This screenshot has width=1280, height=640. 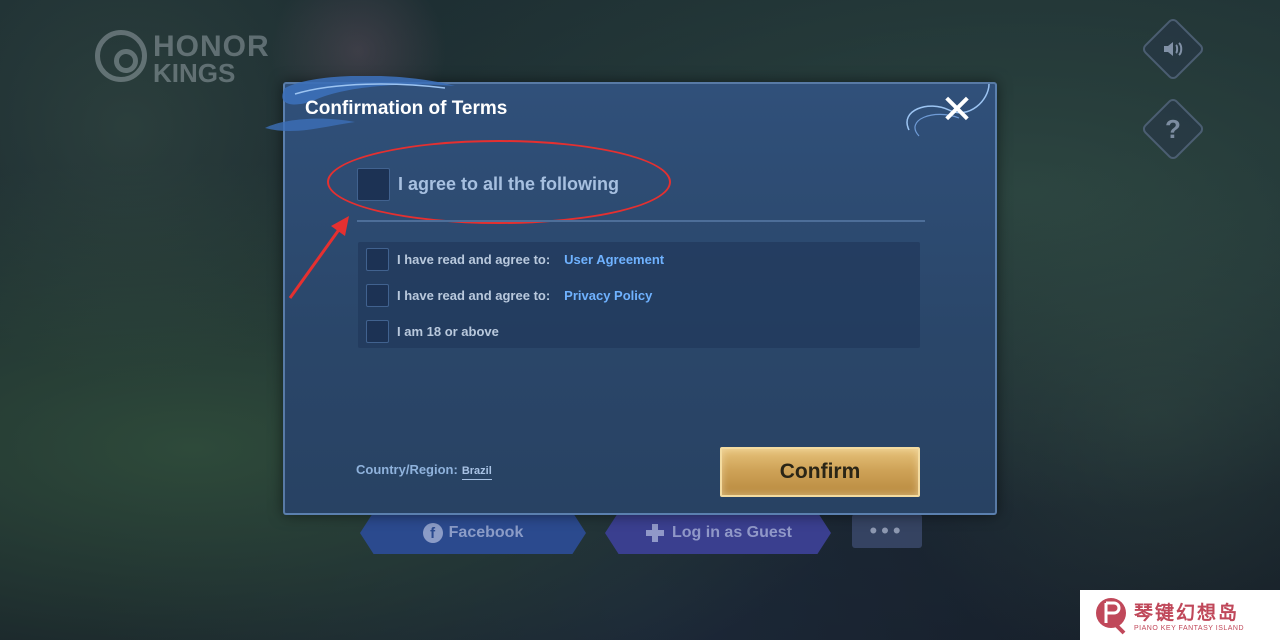 I want to click on annotation-ellipse, so click(x=499, y=182).